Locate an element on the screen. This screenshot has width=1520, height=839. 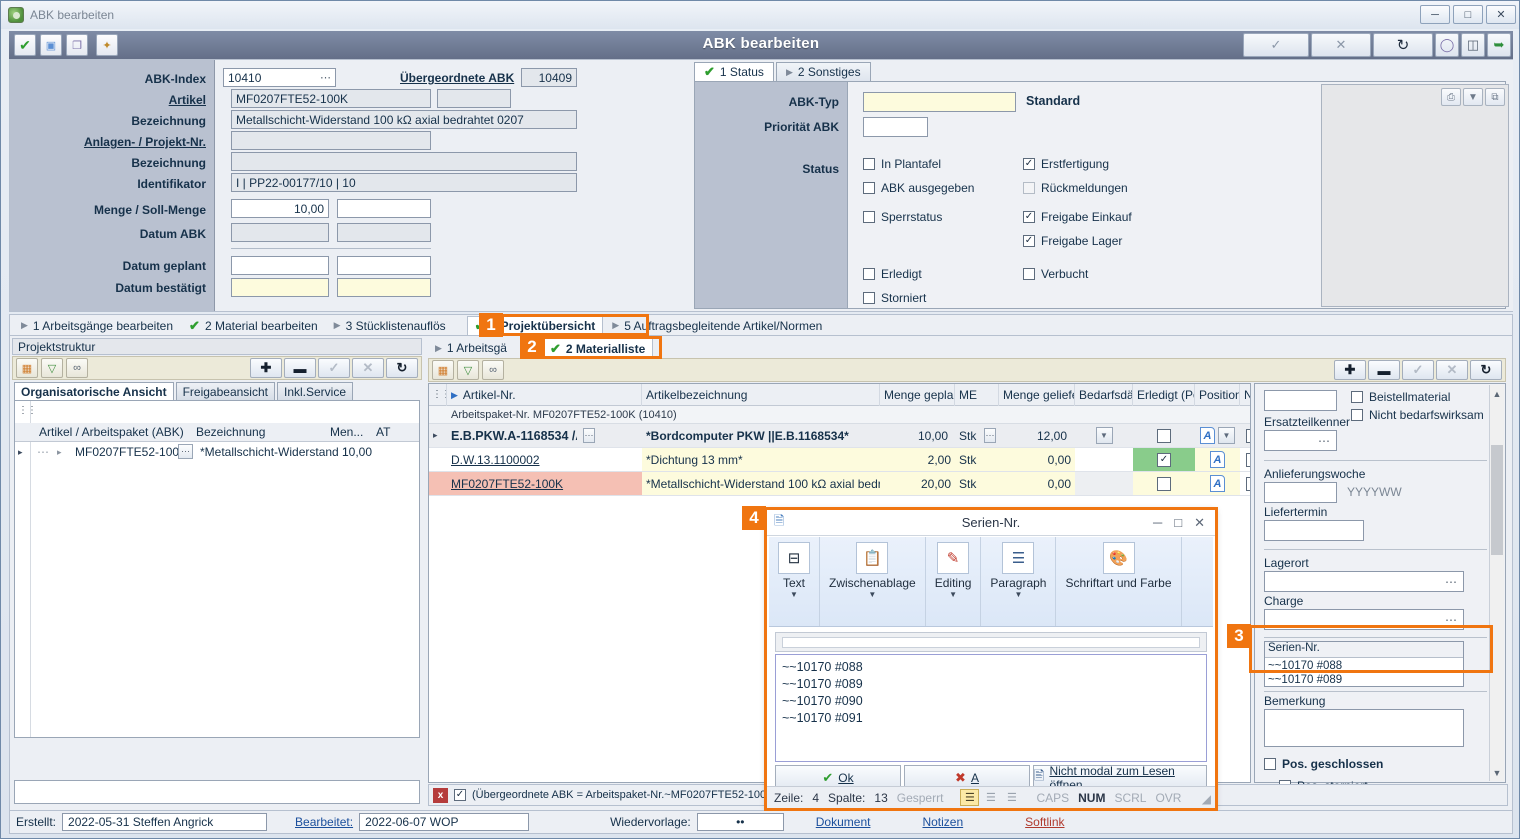
binoculars-icon: ∞ is located at coordinates (77, 368).